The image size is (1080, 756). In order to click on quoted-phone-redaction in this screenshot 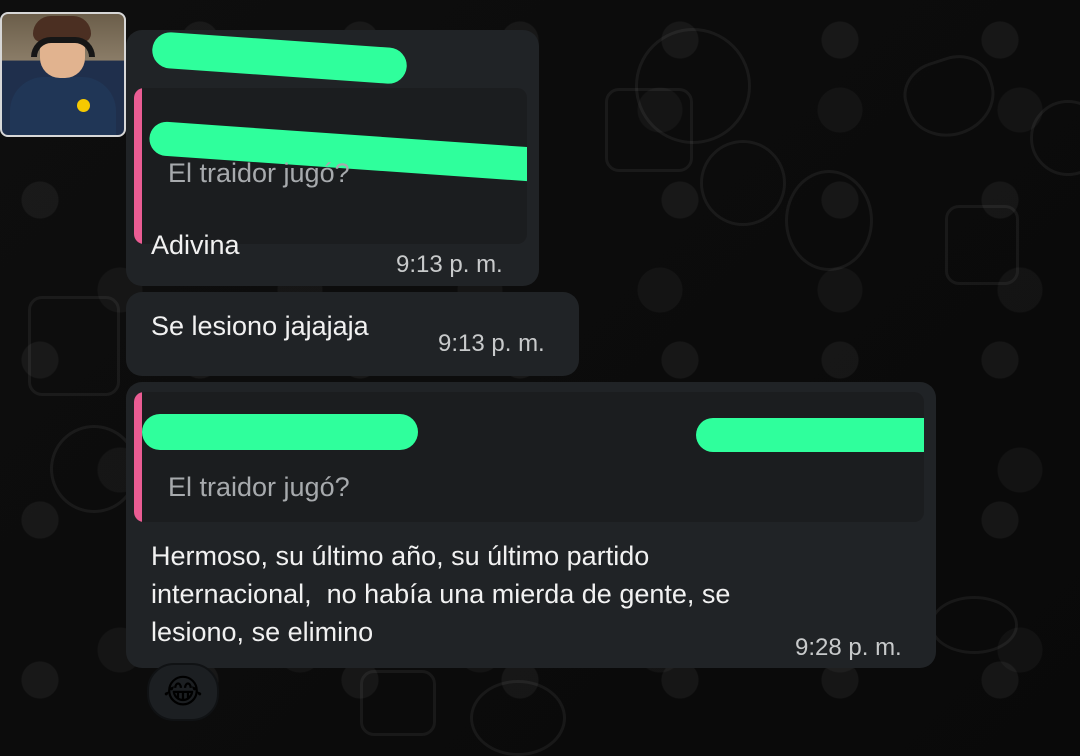, I will do `click(810, 435)`.